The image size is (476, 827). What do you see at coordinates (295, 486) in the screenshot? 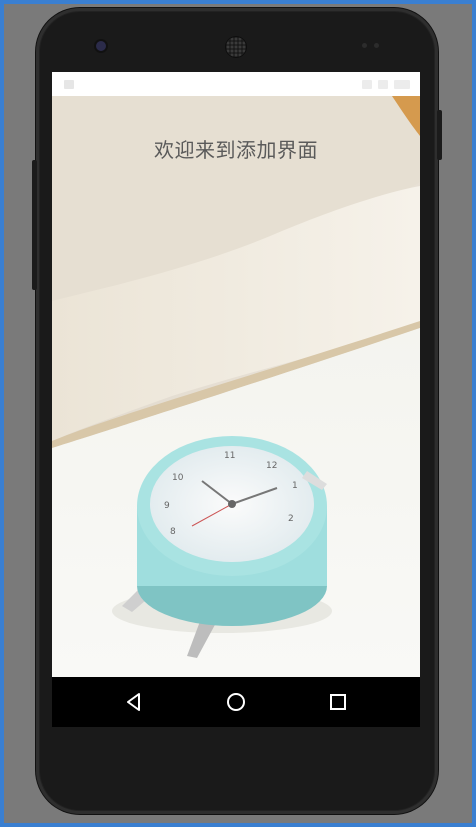
I see `svg-text: 1` at bounding box center [295, 486].